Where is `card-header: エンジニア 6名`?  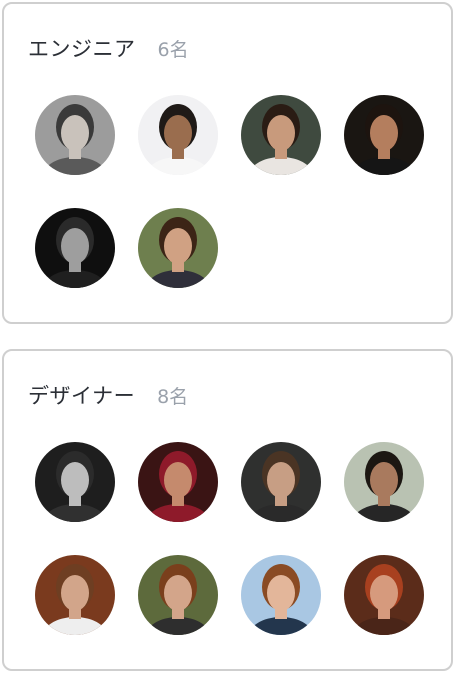 card-header: エンジニア 6名 is located at coordinates (108, 48).